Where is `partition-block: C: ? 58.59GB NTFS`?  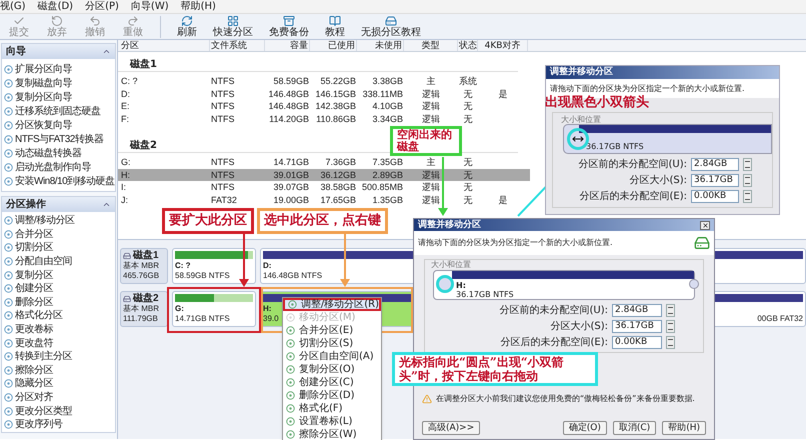 partition-block: C: ? 58.59GB NTFS is located at coordinates (214, 266).